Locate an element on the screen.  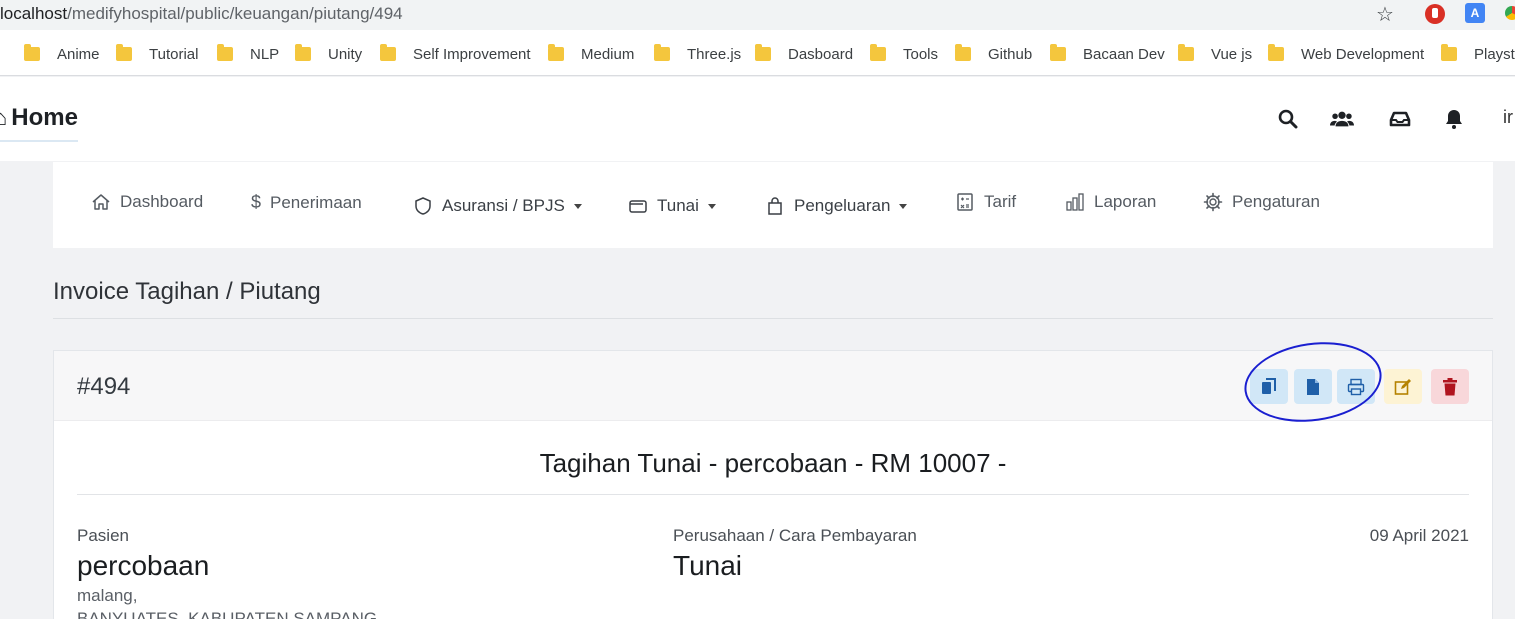
file-icon is located at coordinates (1313, 386).